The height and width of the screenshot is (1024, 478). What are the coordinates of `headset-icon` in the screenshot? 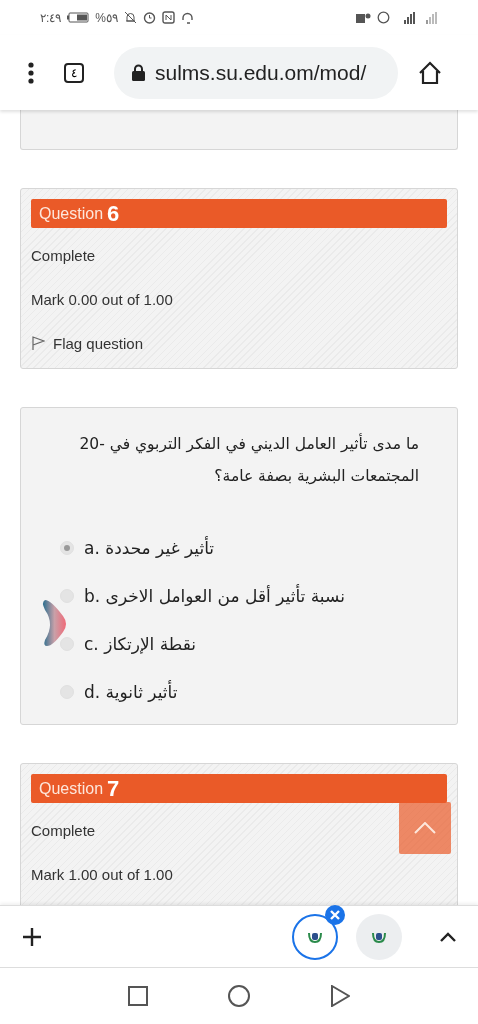 It's located at (187, 17).